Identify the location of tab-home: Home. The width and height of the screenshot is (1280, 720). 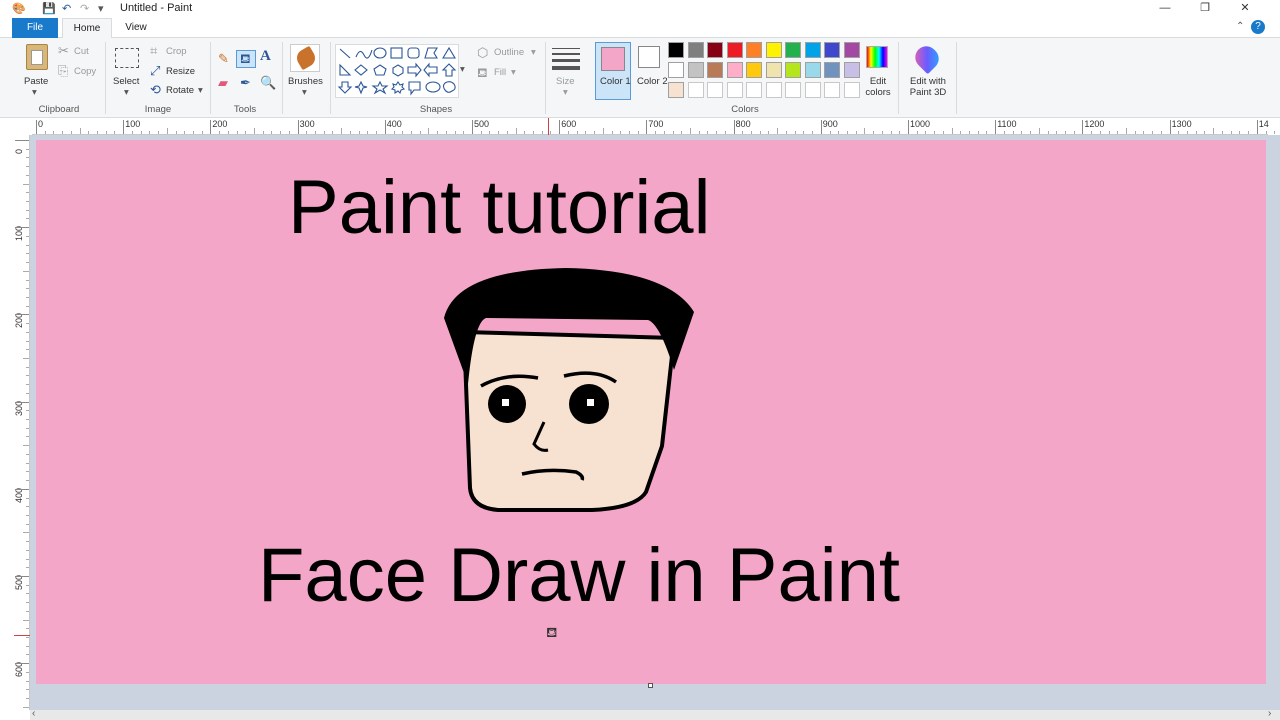
(87, 28).